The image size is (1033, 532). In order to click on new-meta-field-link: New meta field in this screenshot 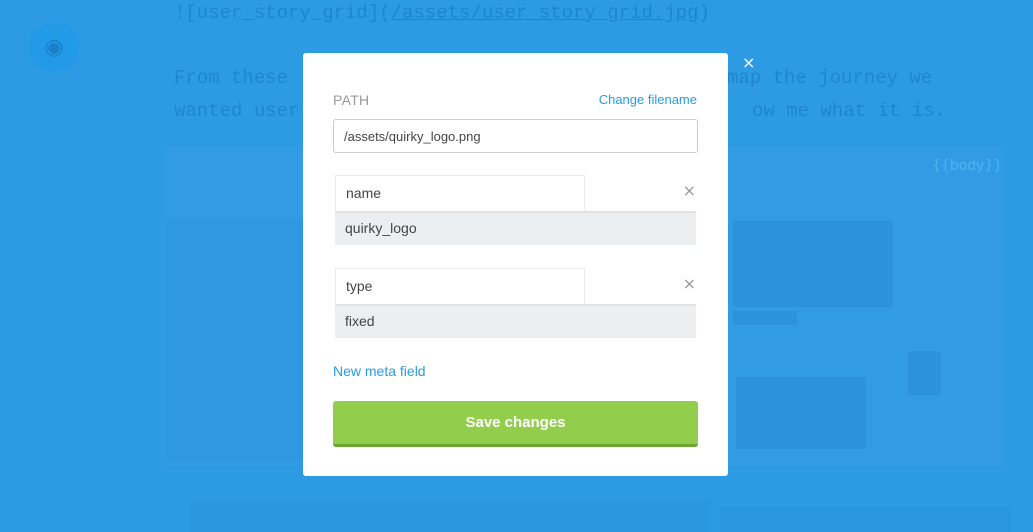, I will do `click(379, 371)`.